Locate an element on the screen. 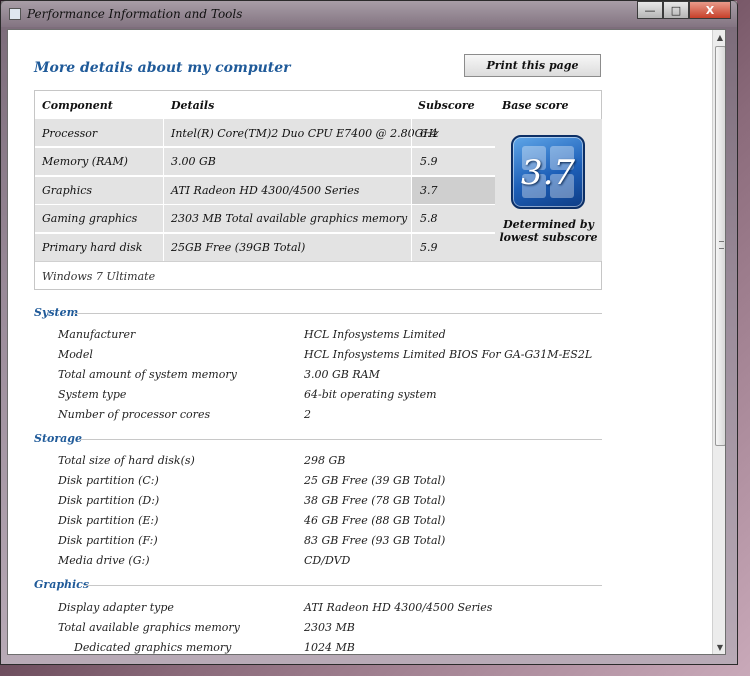 This screenshot has width=750, height=676. system-value: 2 is located at coordinates (307, 414).